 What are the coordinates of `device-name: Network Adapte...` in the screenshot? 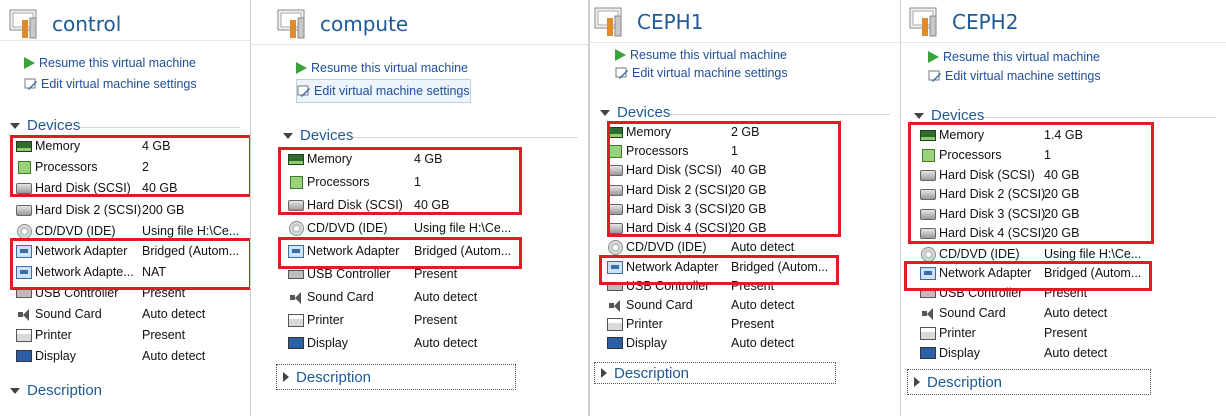 It's located at (84, 272).